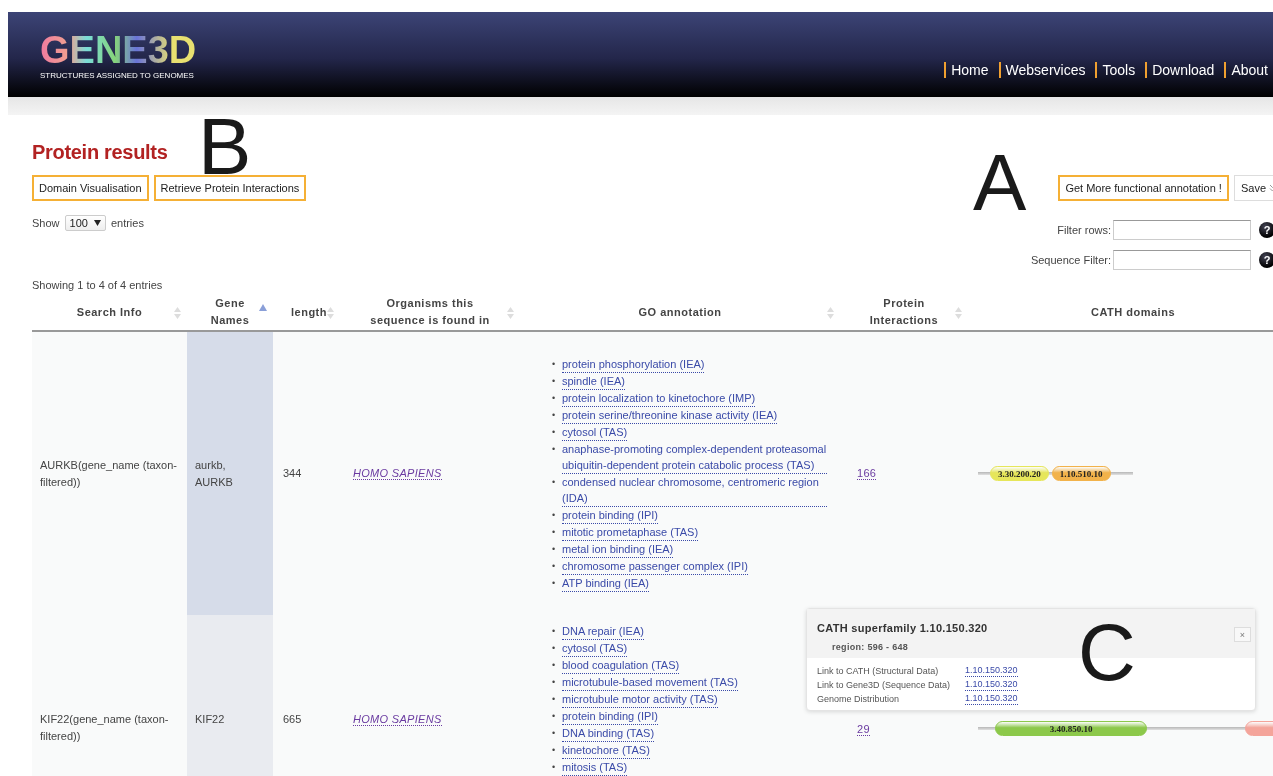 The height and width of the screenshot is (776, 1273). What do you see at coordinates (1000, 183) in the screenshot?
I see `annotation-letter: A` at bounding box center [1000, 183].